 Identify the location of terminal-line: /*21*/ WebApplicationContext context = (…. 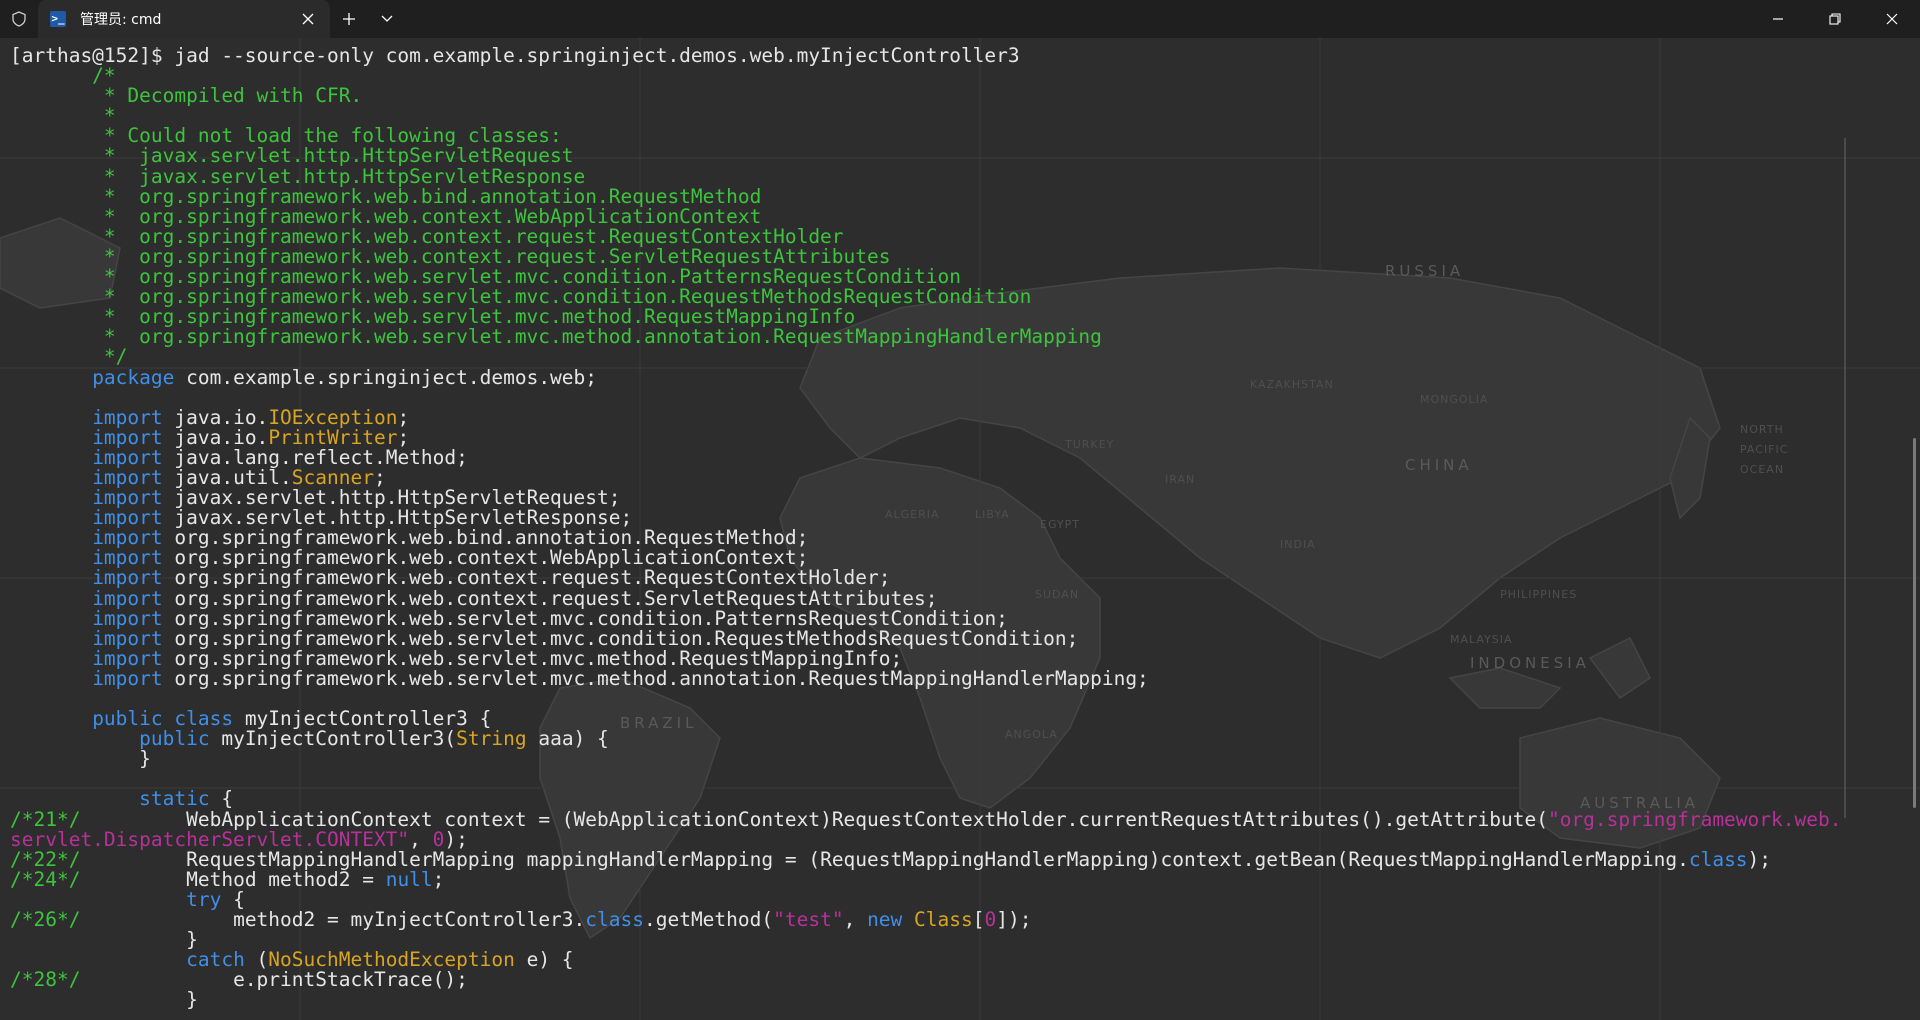
(926, 819).